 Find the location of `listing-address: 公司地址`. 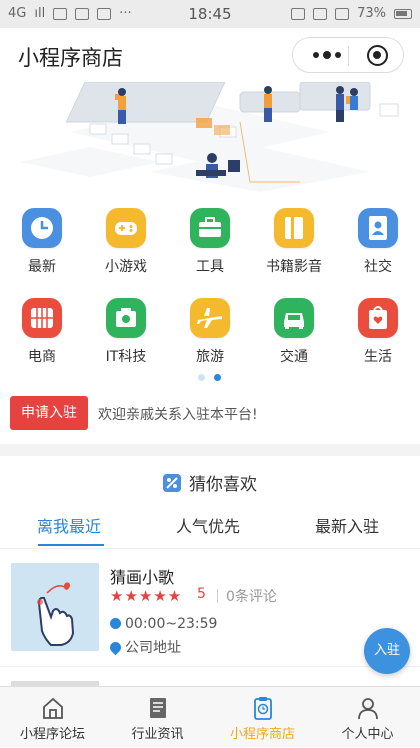

listing-address: 公司地址 is located at coordinates (144, 647).